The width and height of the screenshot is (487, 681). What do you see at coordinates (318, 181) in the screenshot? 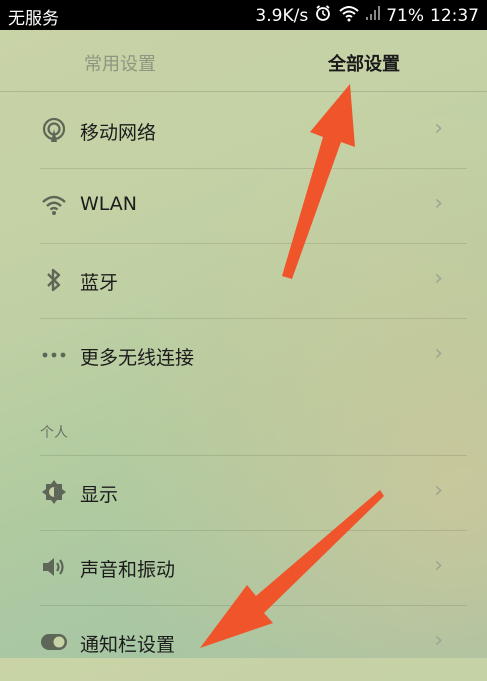
I see `arrow-to-all-settings` at bounding box center [318, 181].